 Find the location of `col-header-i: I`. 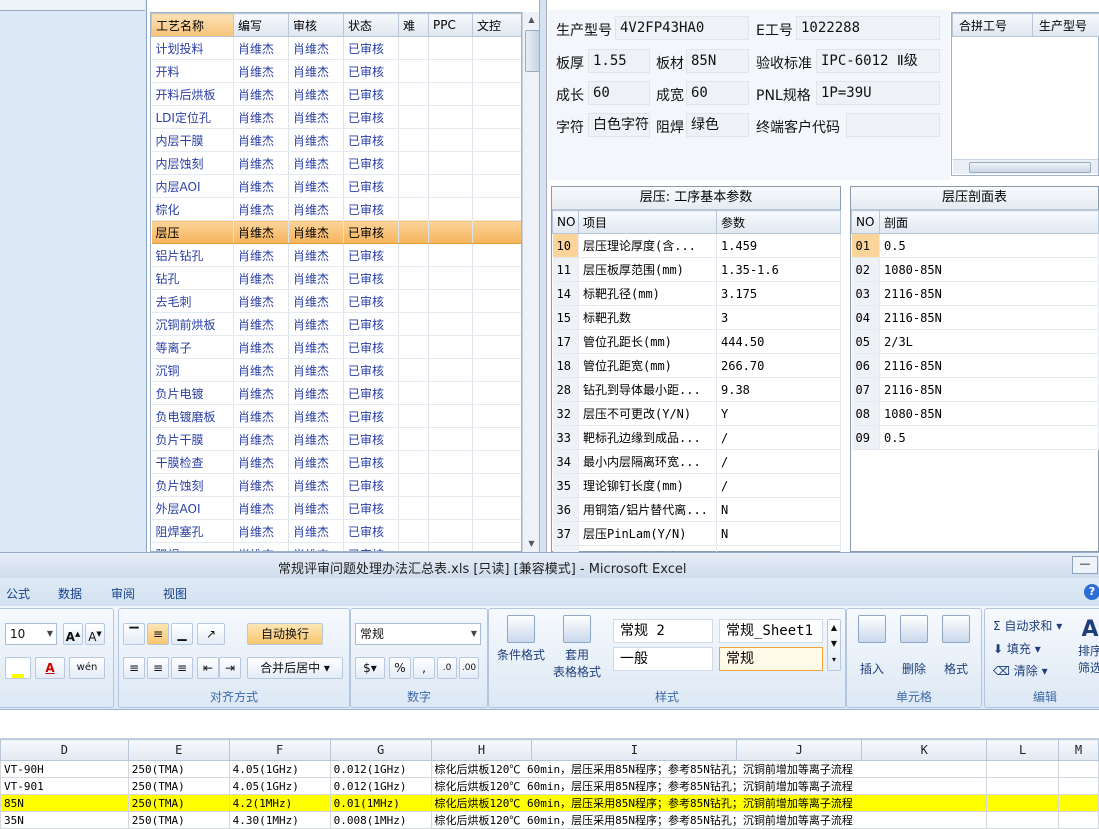

col-header-i: I is located at coordinates (634, 750).